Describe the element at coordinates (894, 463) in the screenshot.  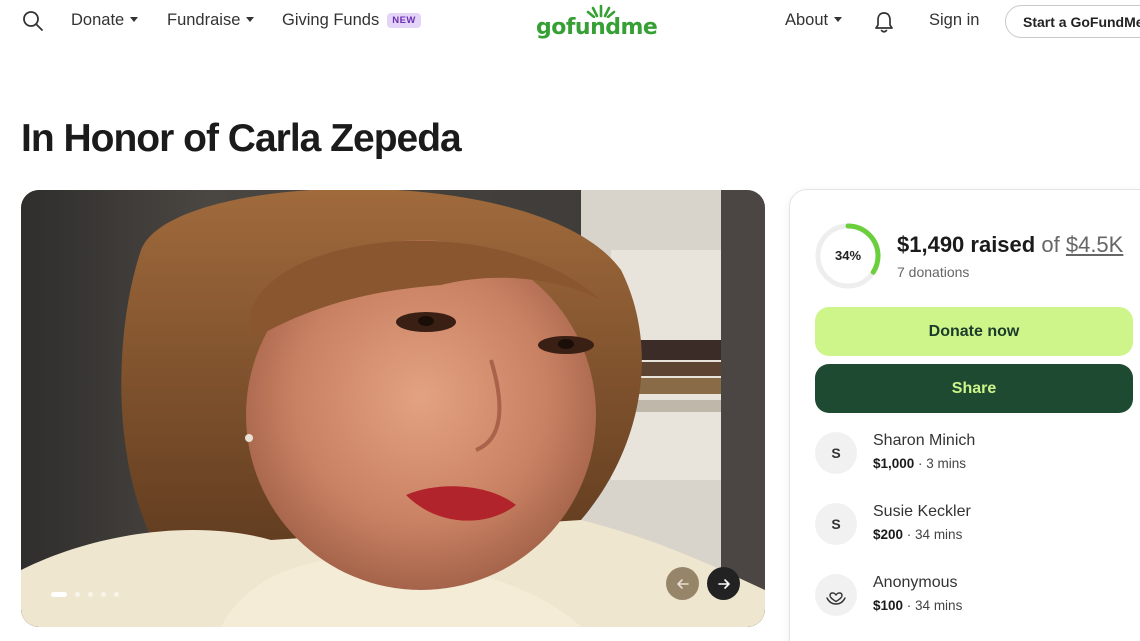
I see `donor-amount: $1,000` at that location.